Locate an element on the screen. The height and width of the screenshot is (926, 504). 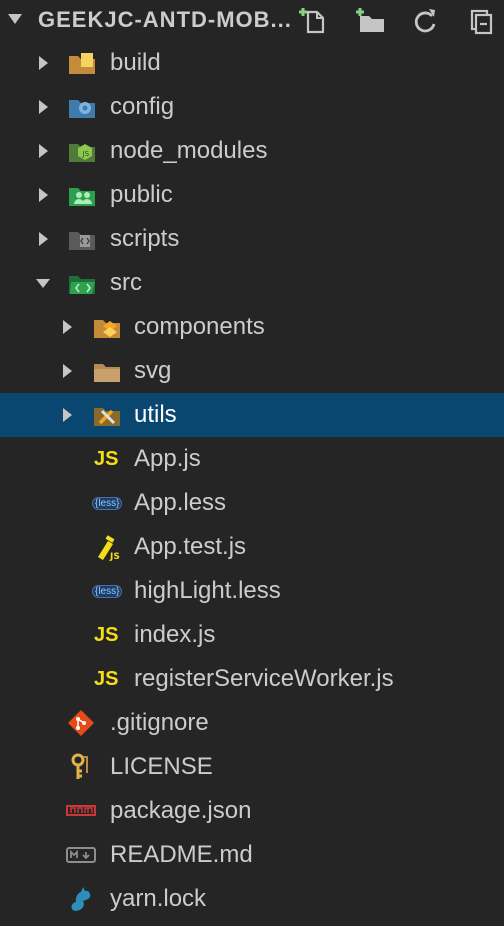
tree-item-app-less: {less} App.less is located at coordinates (252, 503).